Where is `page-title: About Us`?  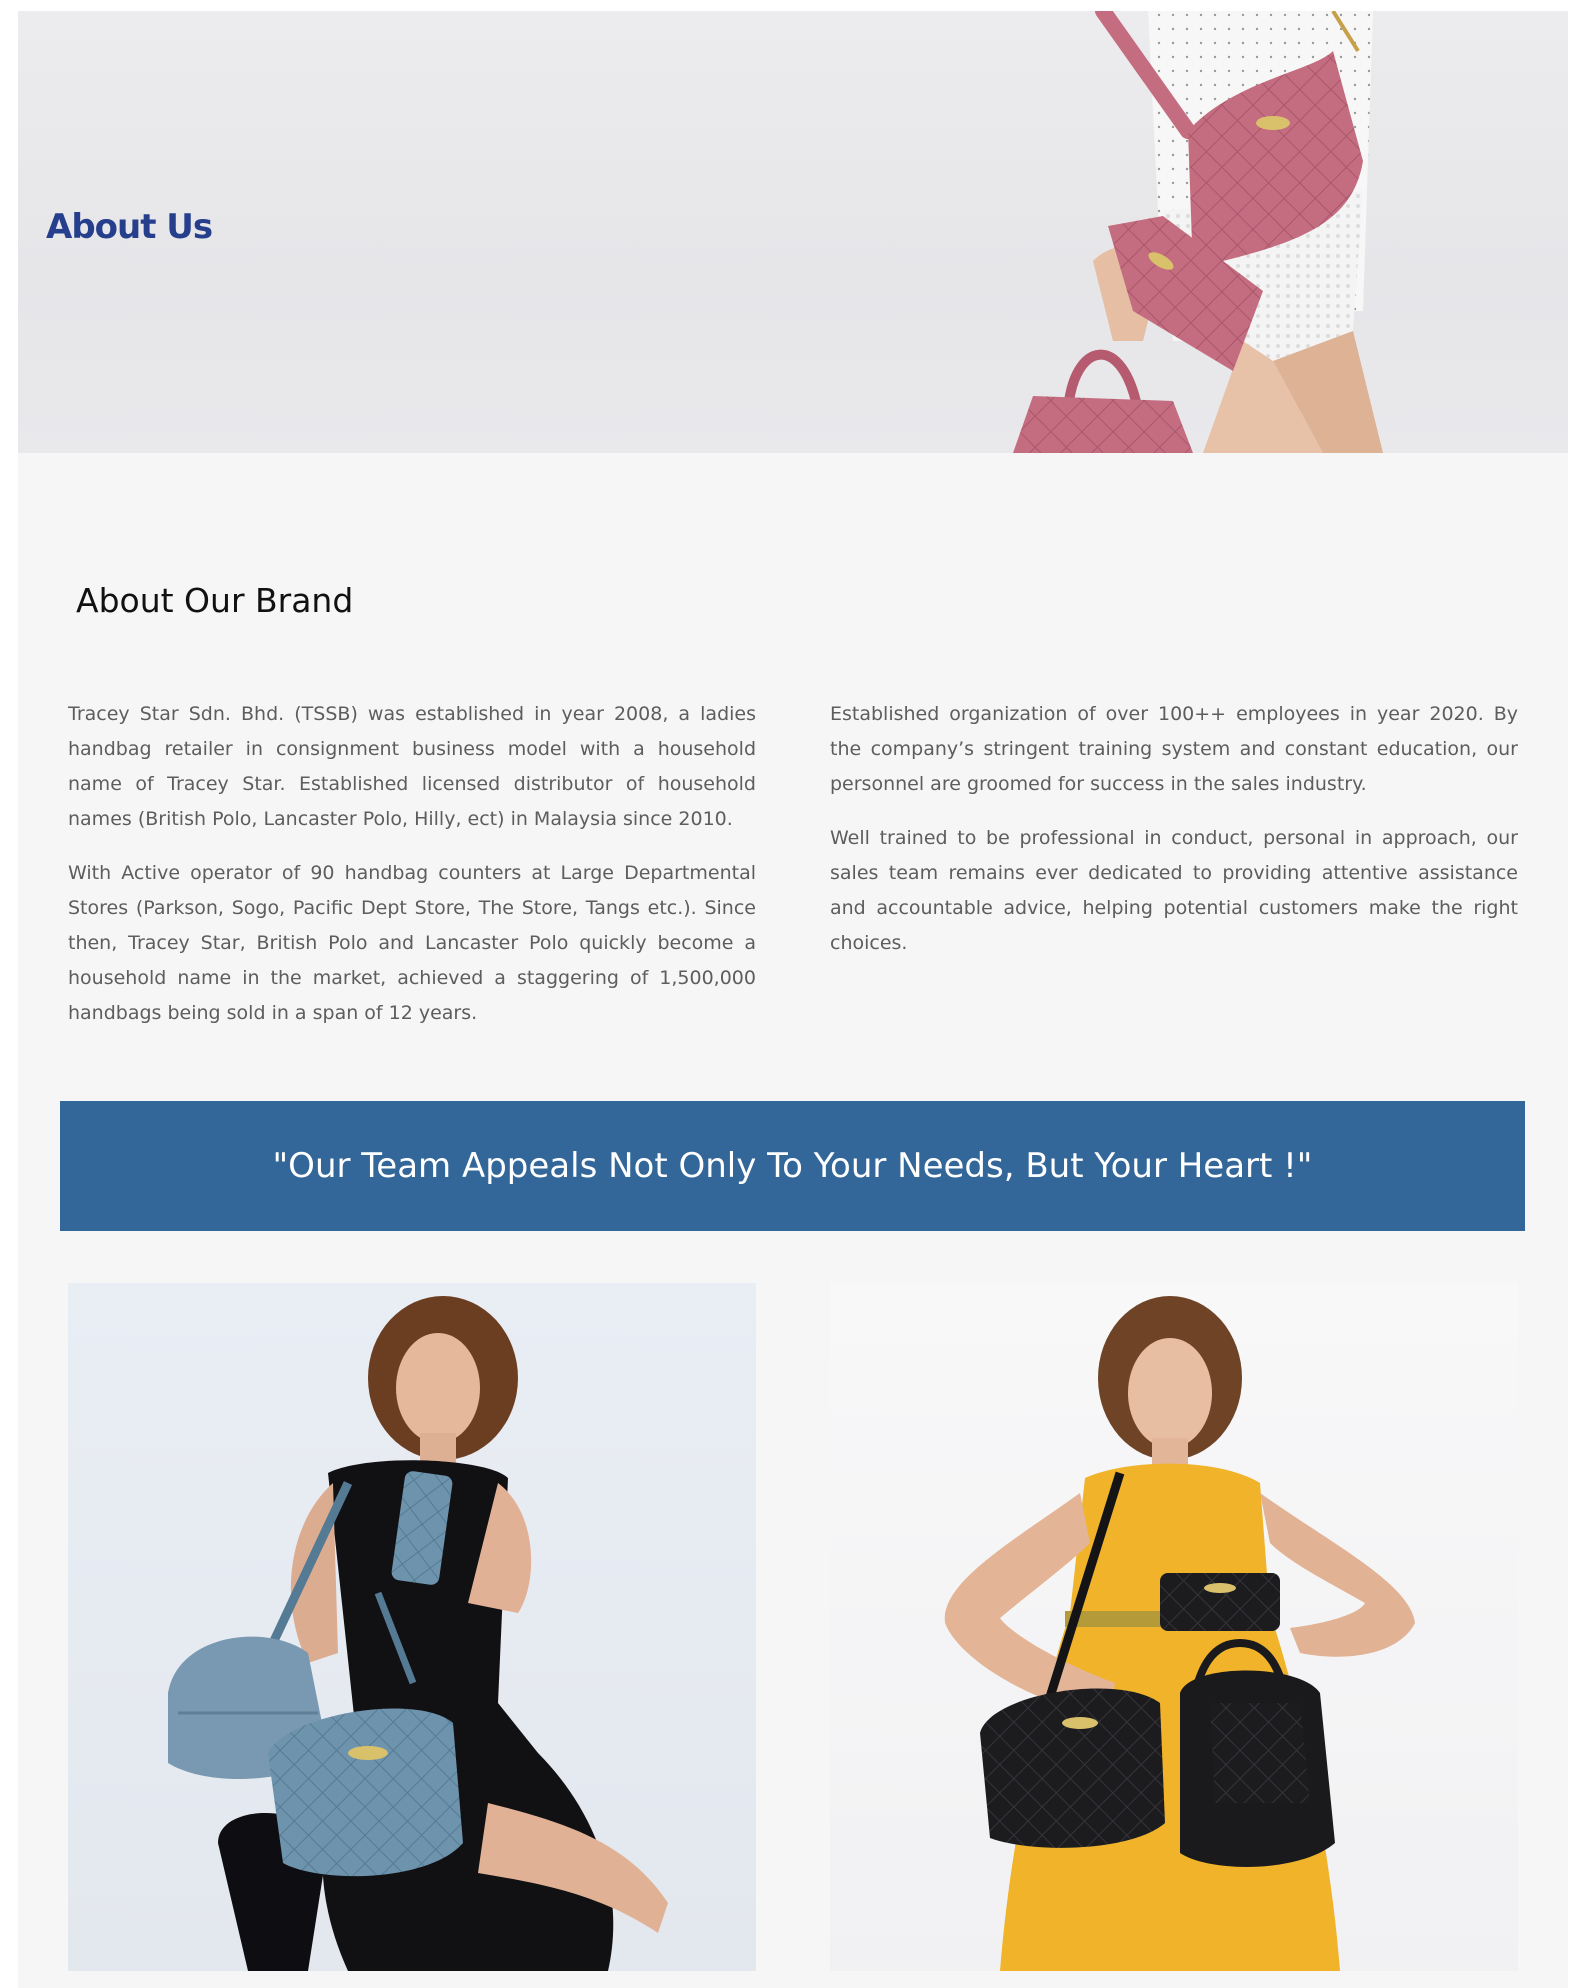 page-title: About Us is located at coordinates (129, 227).